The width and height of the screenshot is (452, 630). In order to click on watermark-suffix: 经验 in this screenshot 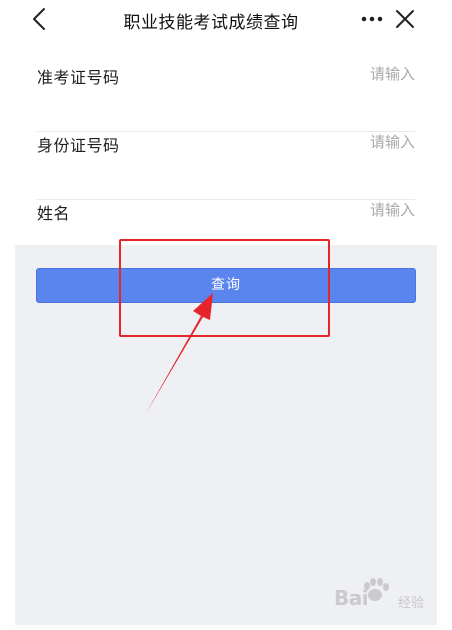, I will do `click(411, 603)`.